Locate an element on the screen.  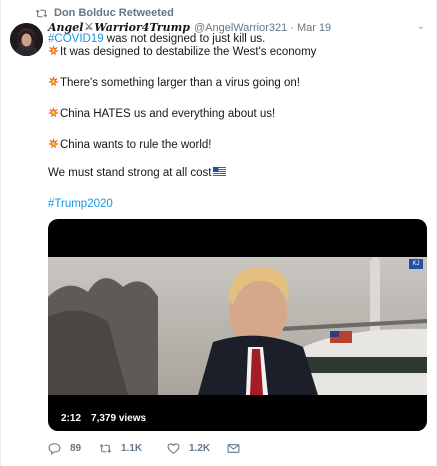
envelope-icon is located at coordinates (233, 448).